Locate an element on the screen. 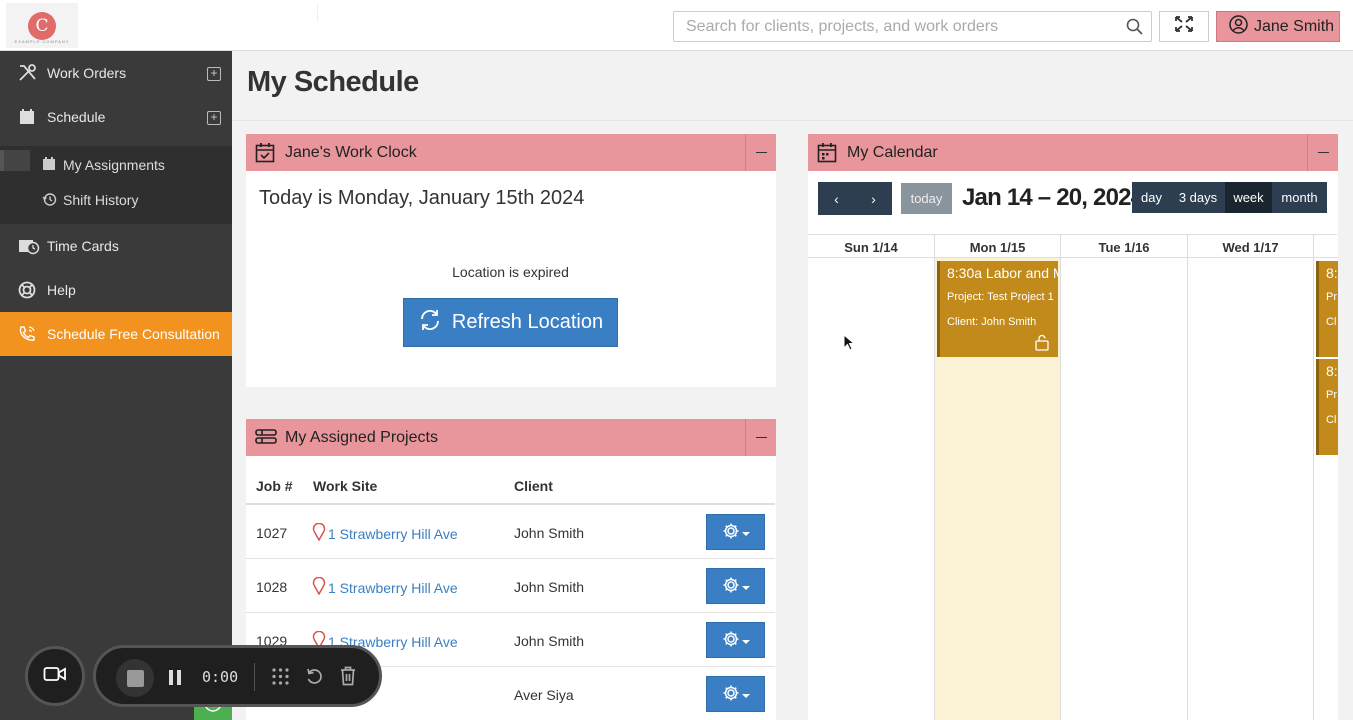 Image resolution: width=1353 pixels, height=720 pixels. recording-timer: 0:00 is located at coordinates (220, 677).